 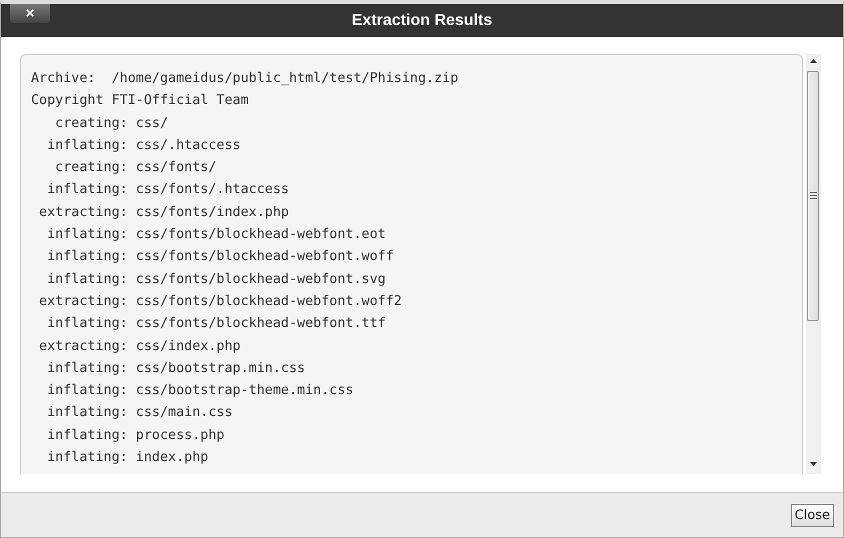 What do you see at coordinates (422, 21) in the screenshot?
I see `dialog-title: Extraction Results` at bounding box center [422, 21].